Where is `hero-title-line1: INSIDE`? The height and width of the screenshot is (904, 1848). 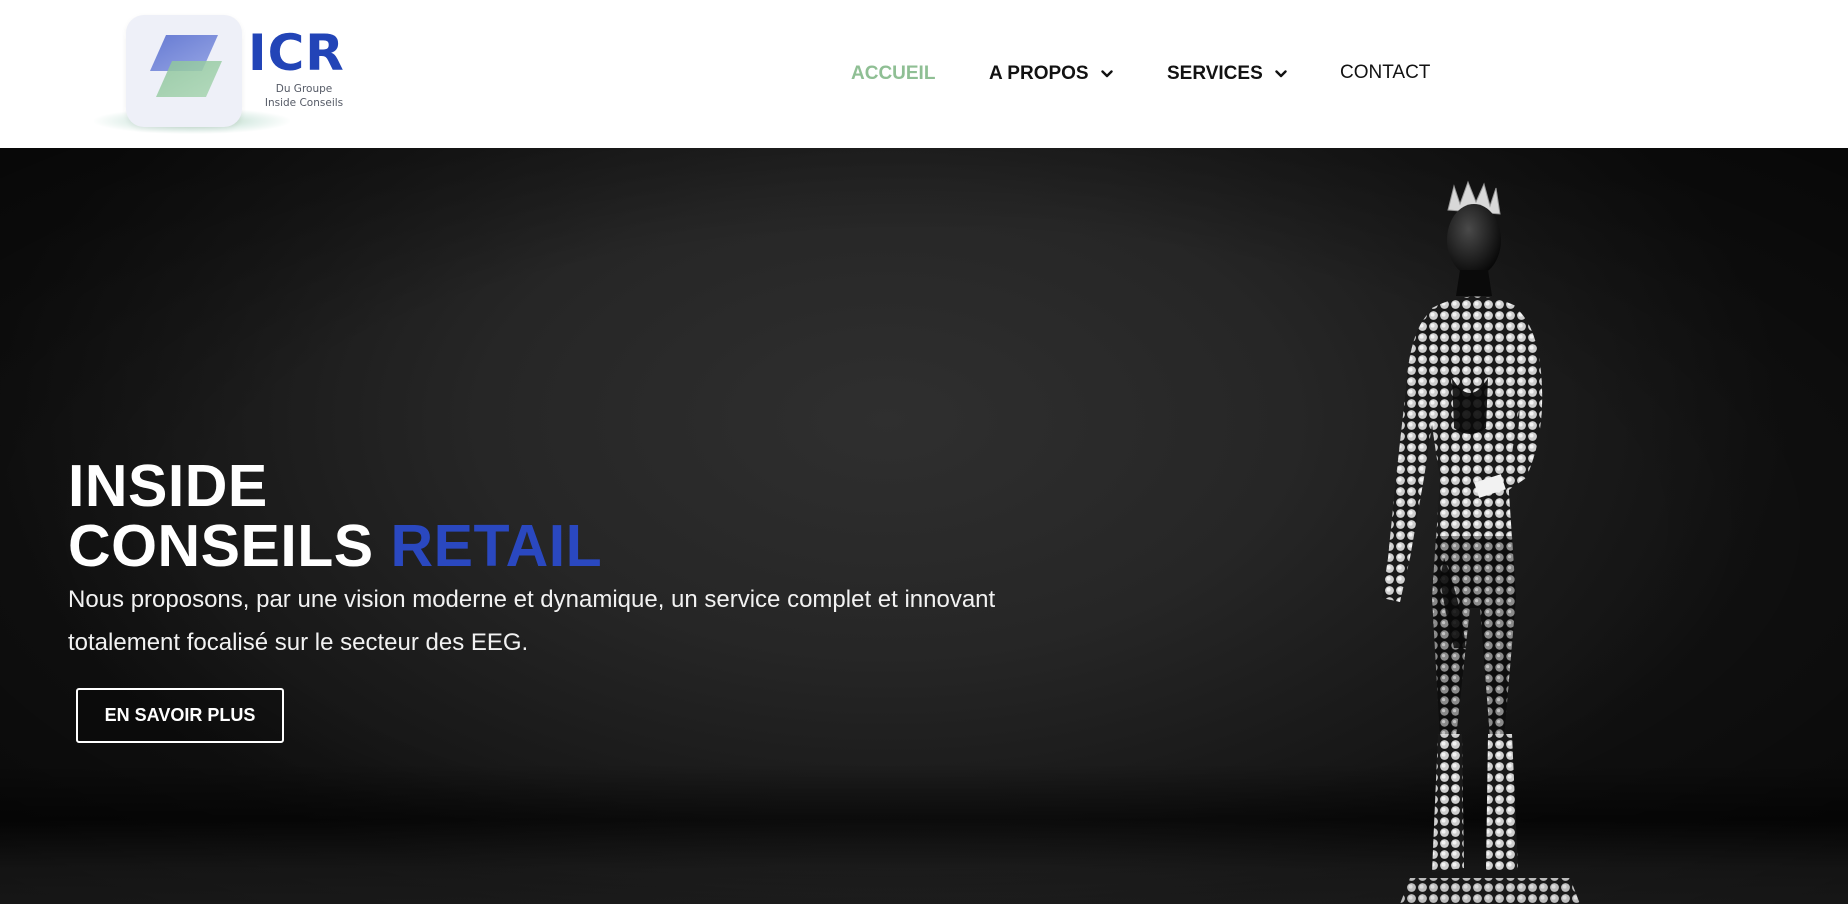 hero-title-line1: INSIDE is located at coordinates (168, 486).